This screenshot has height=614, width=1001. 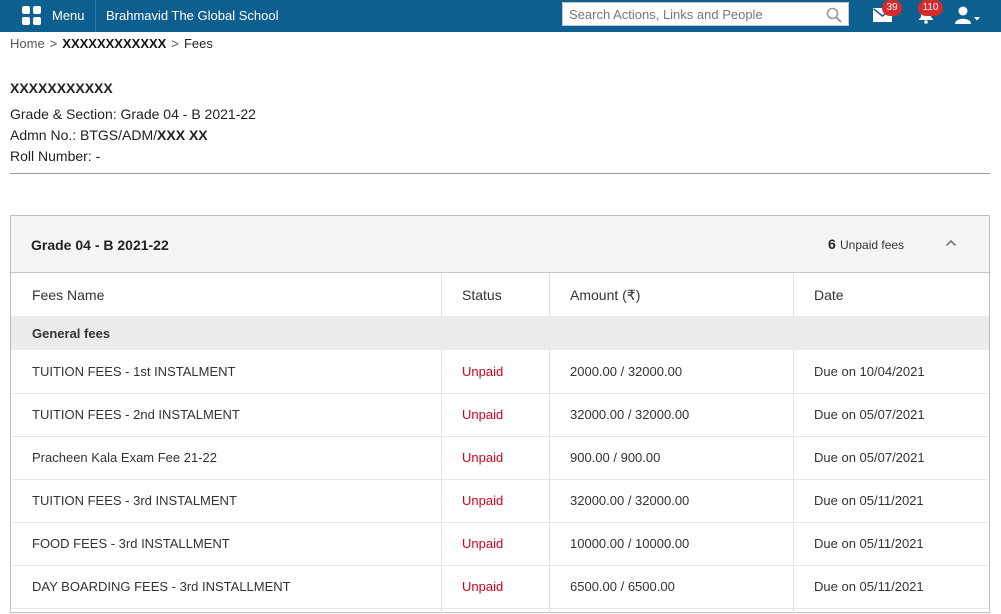 What do you see at coordinates (131, 543) in the screenshot?
I see `fee-name: FOOD FEES - 3rd INSTALLMENT` at bounding box center [131, 543].